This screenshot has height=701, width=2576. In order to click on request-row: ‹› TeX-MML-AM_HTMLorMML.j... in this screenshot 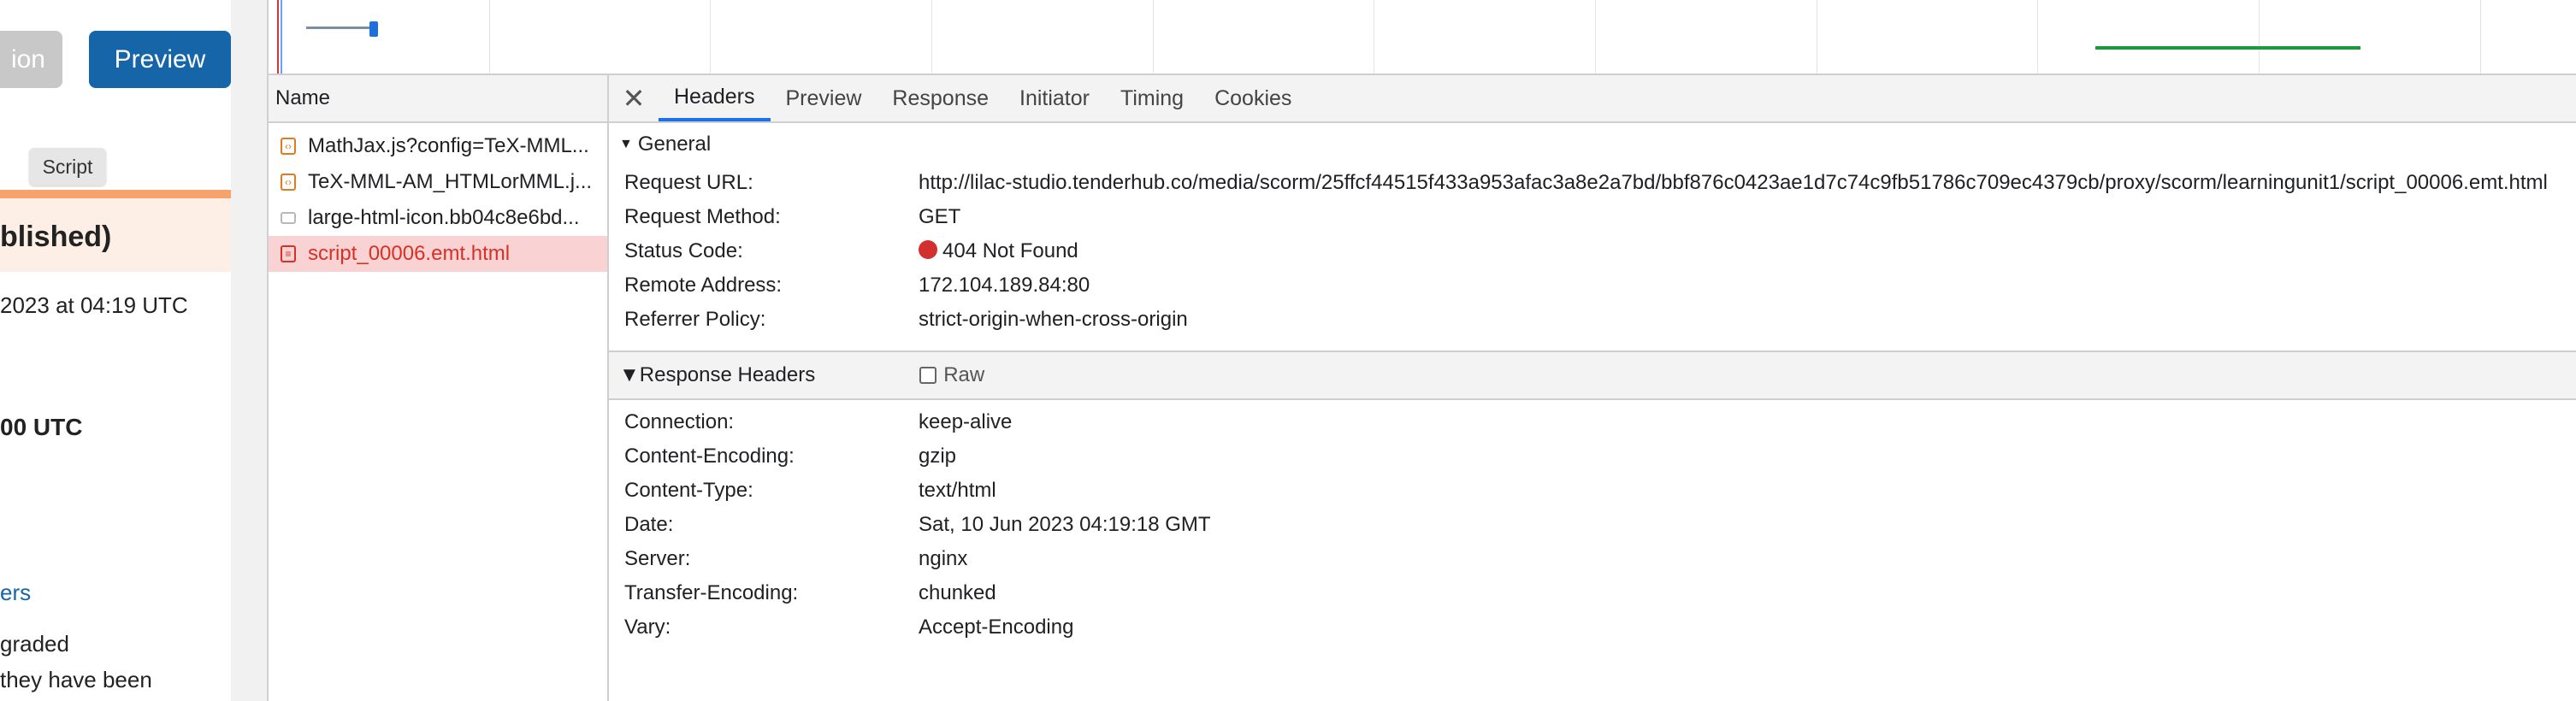, I will do `click(438, 182)`.